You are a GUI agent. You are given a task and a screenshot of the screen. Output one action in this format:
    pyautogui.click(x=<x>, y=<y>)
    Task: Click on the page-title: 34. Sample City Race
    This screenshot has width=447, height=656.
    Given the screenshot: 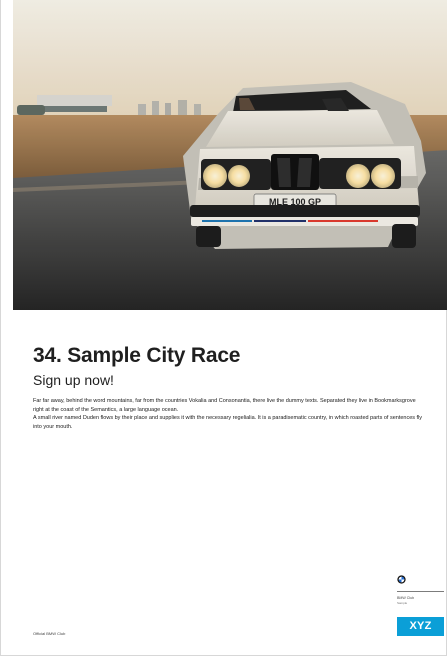 What is the action you would take?
    pyautogui.click(x=137, y=355)
    